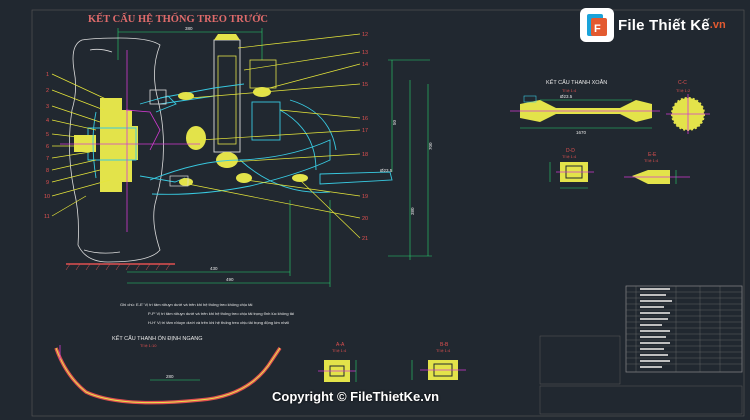  Describe the element at coordinates (657, 168) in the screenshot. I see `section-ee-detail: E-E Tỉ lệ 1:4` at that location.